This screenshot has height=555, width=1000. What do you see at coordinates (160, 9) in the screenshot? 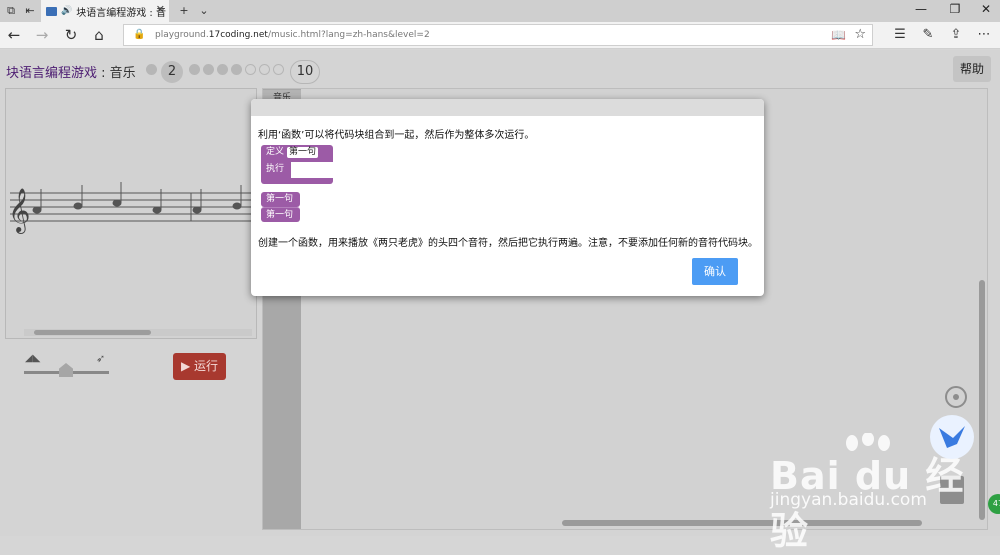
I see `close-tab-icon: ✕` at bounding box center [160, 9].